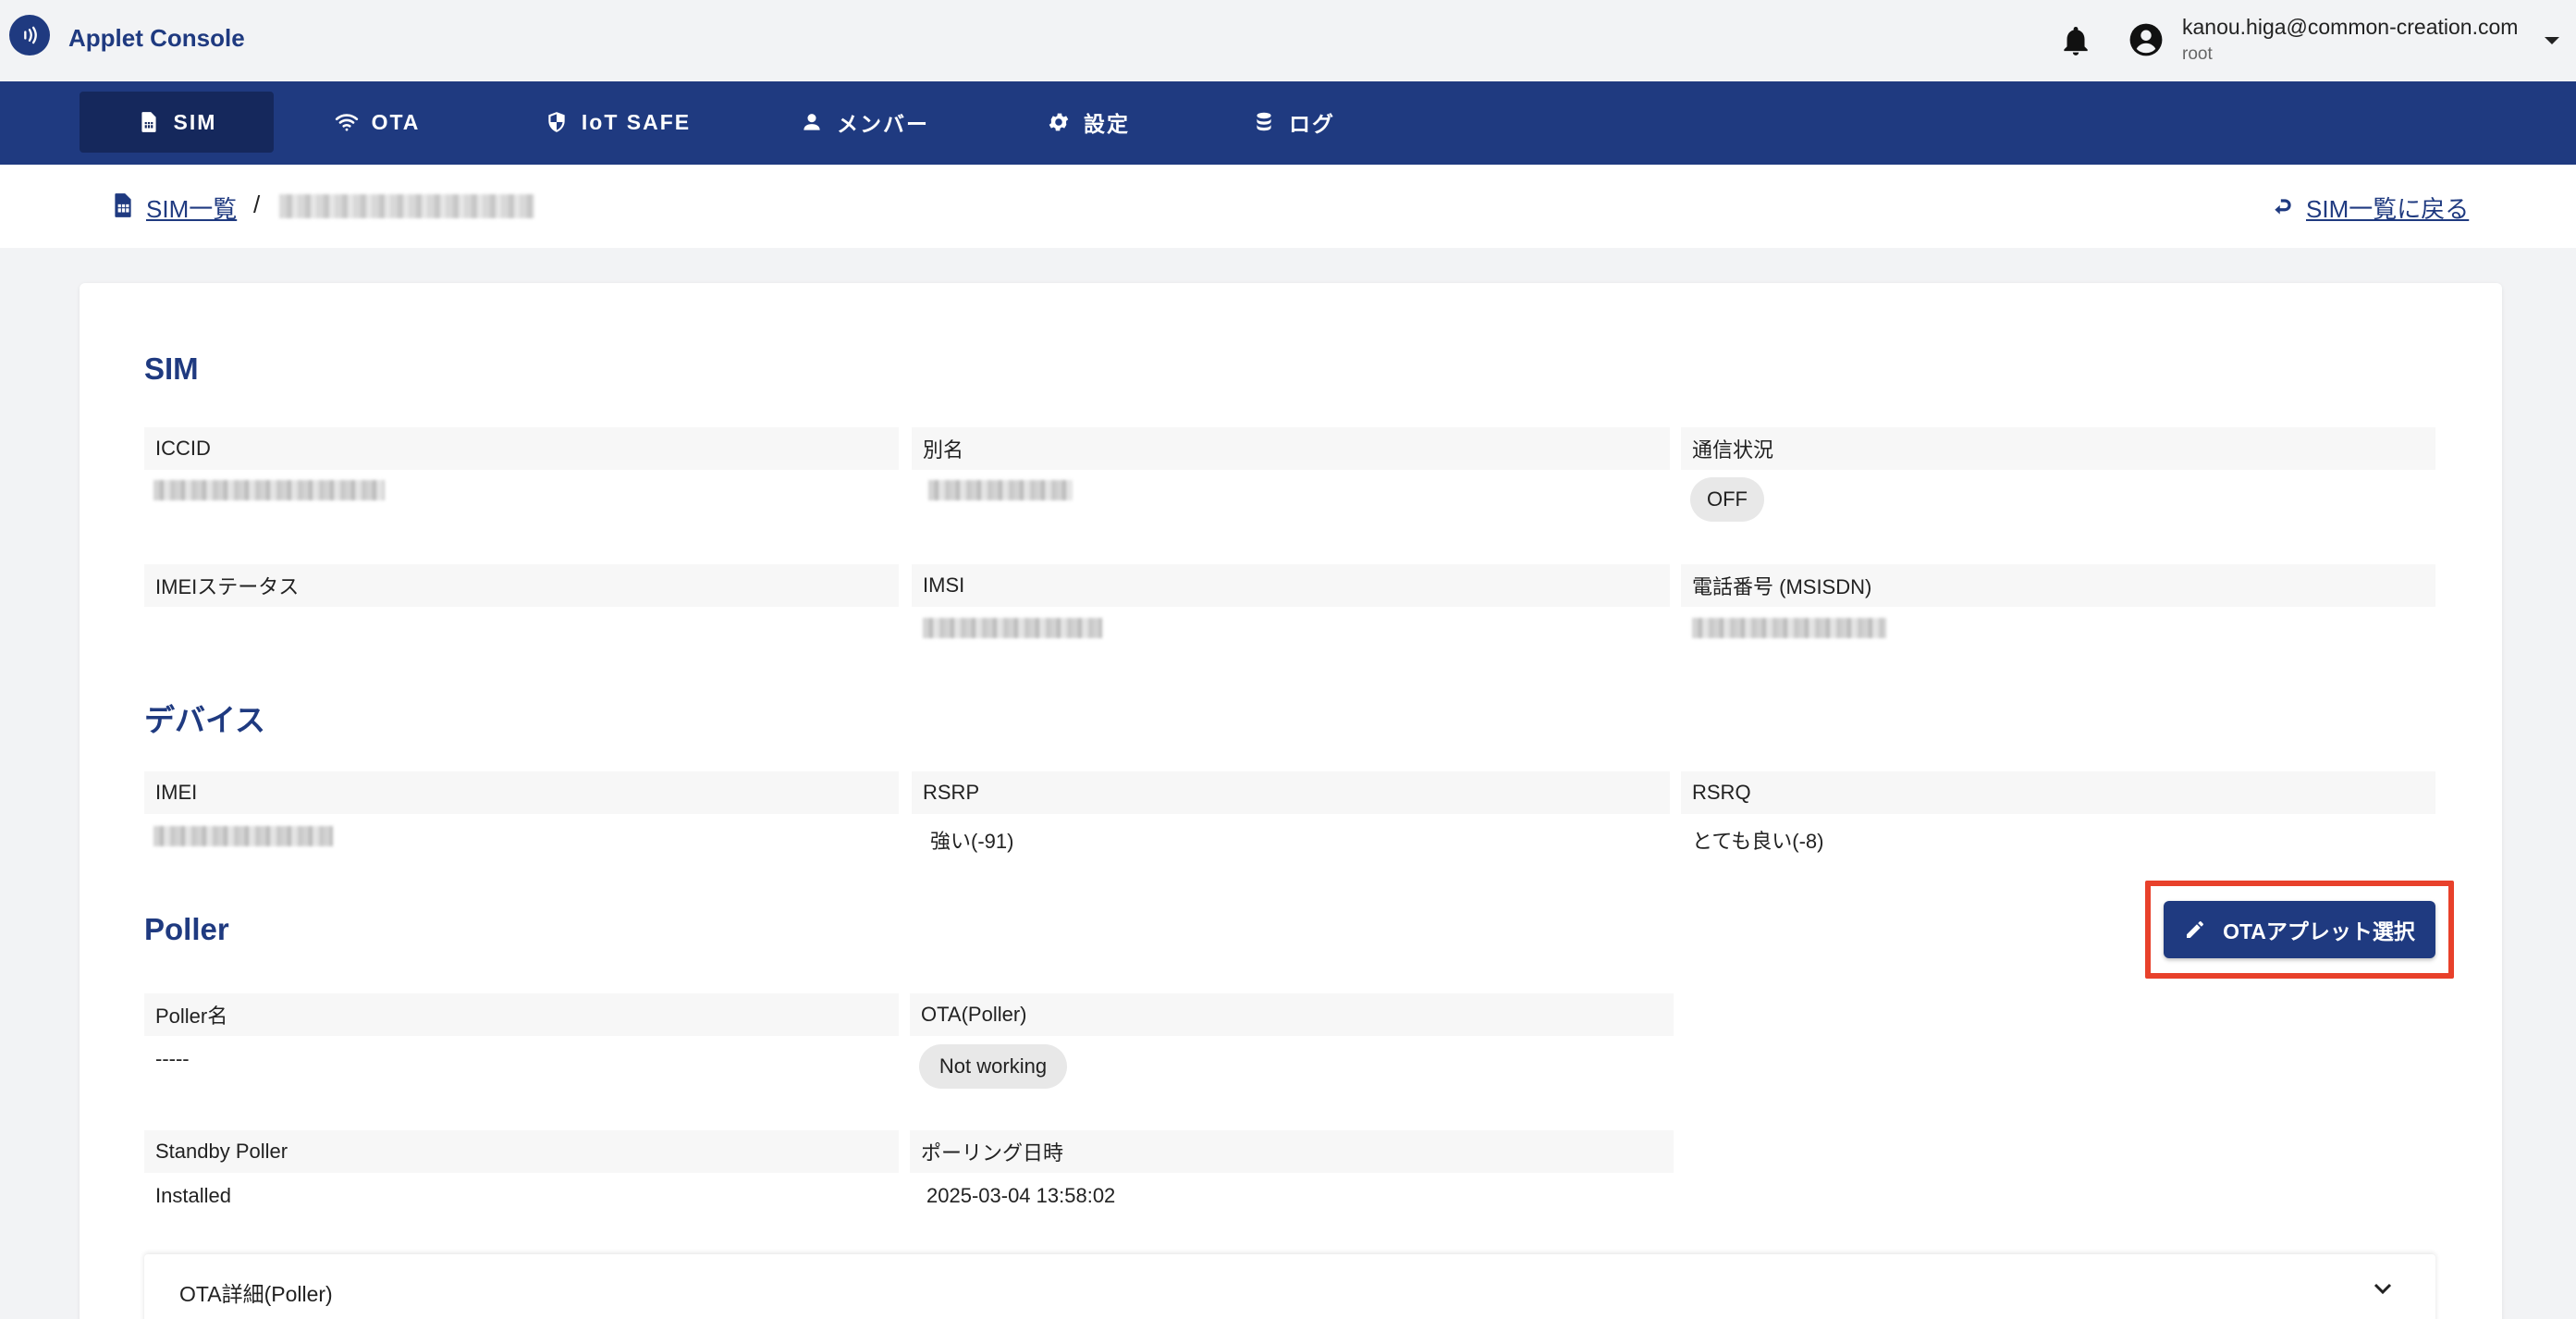 The image size is (2576, 1319). Describe the element at coordinates (2146, 39) in the screenshot. I see `account-circle-icon` at that location.